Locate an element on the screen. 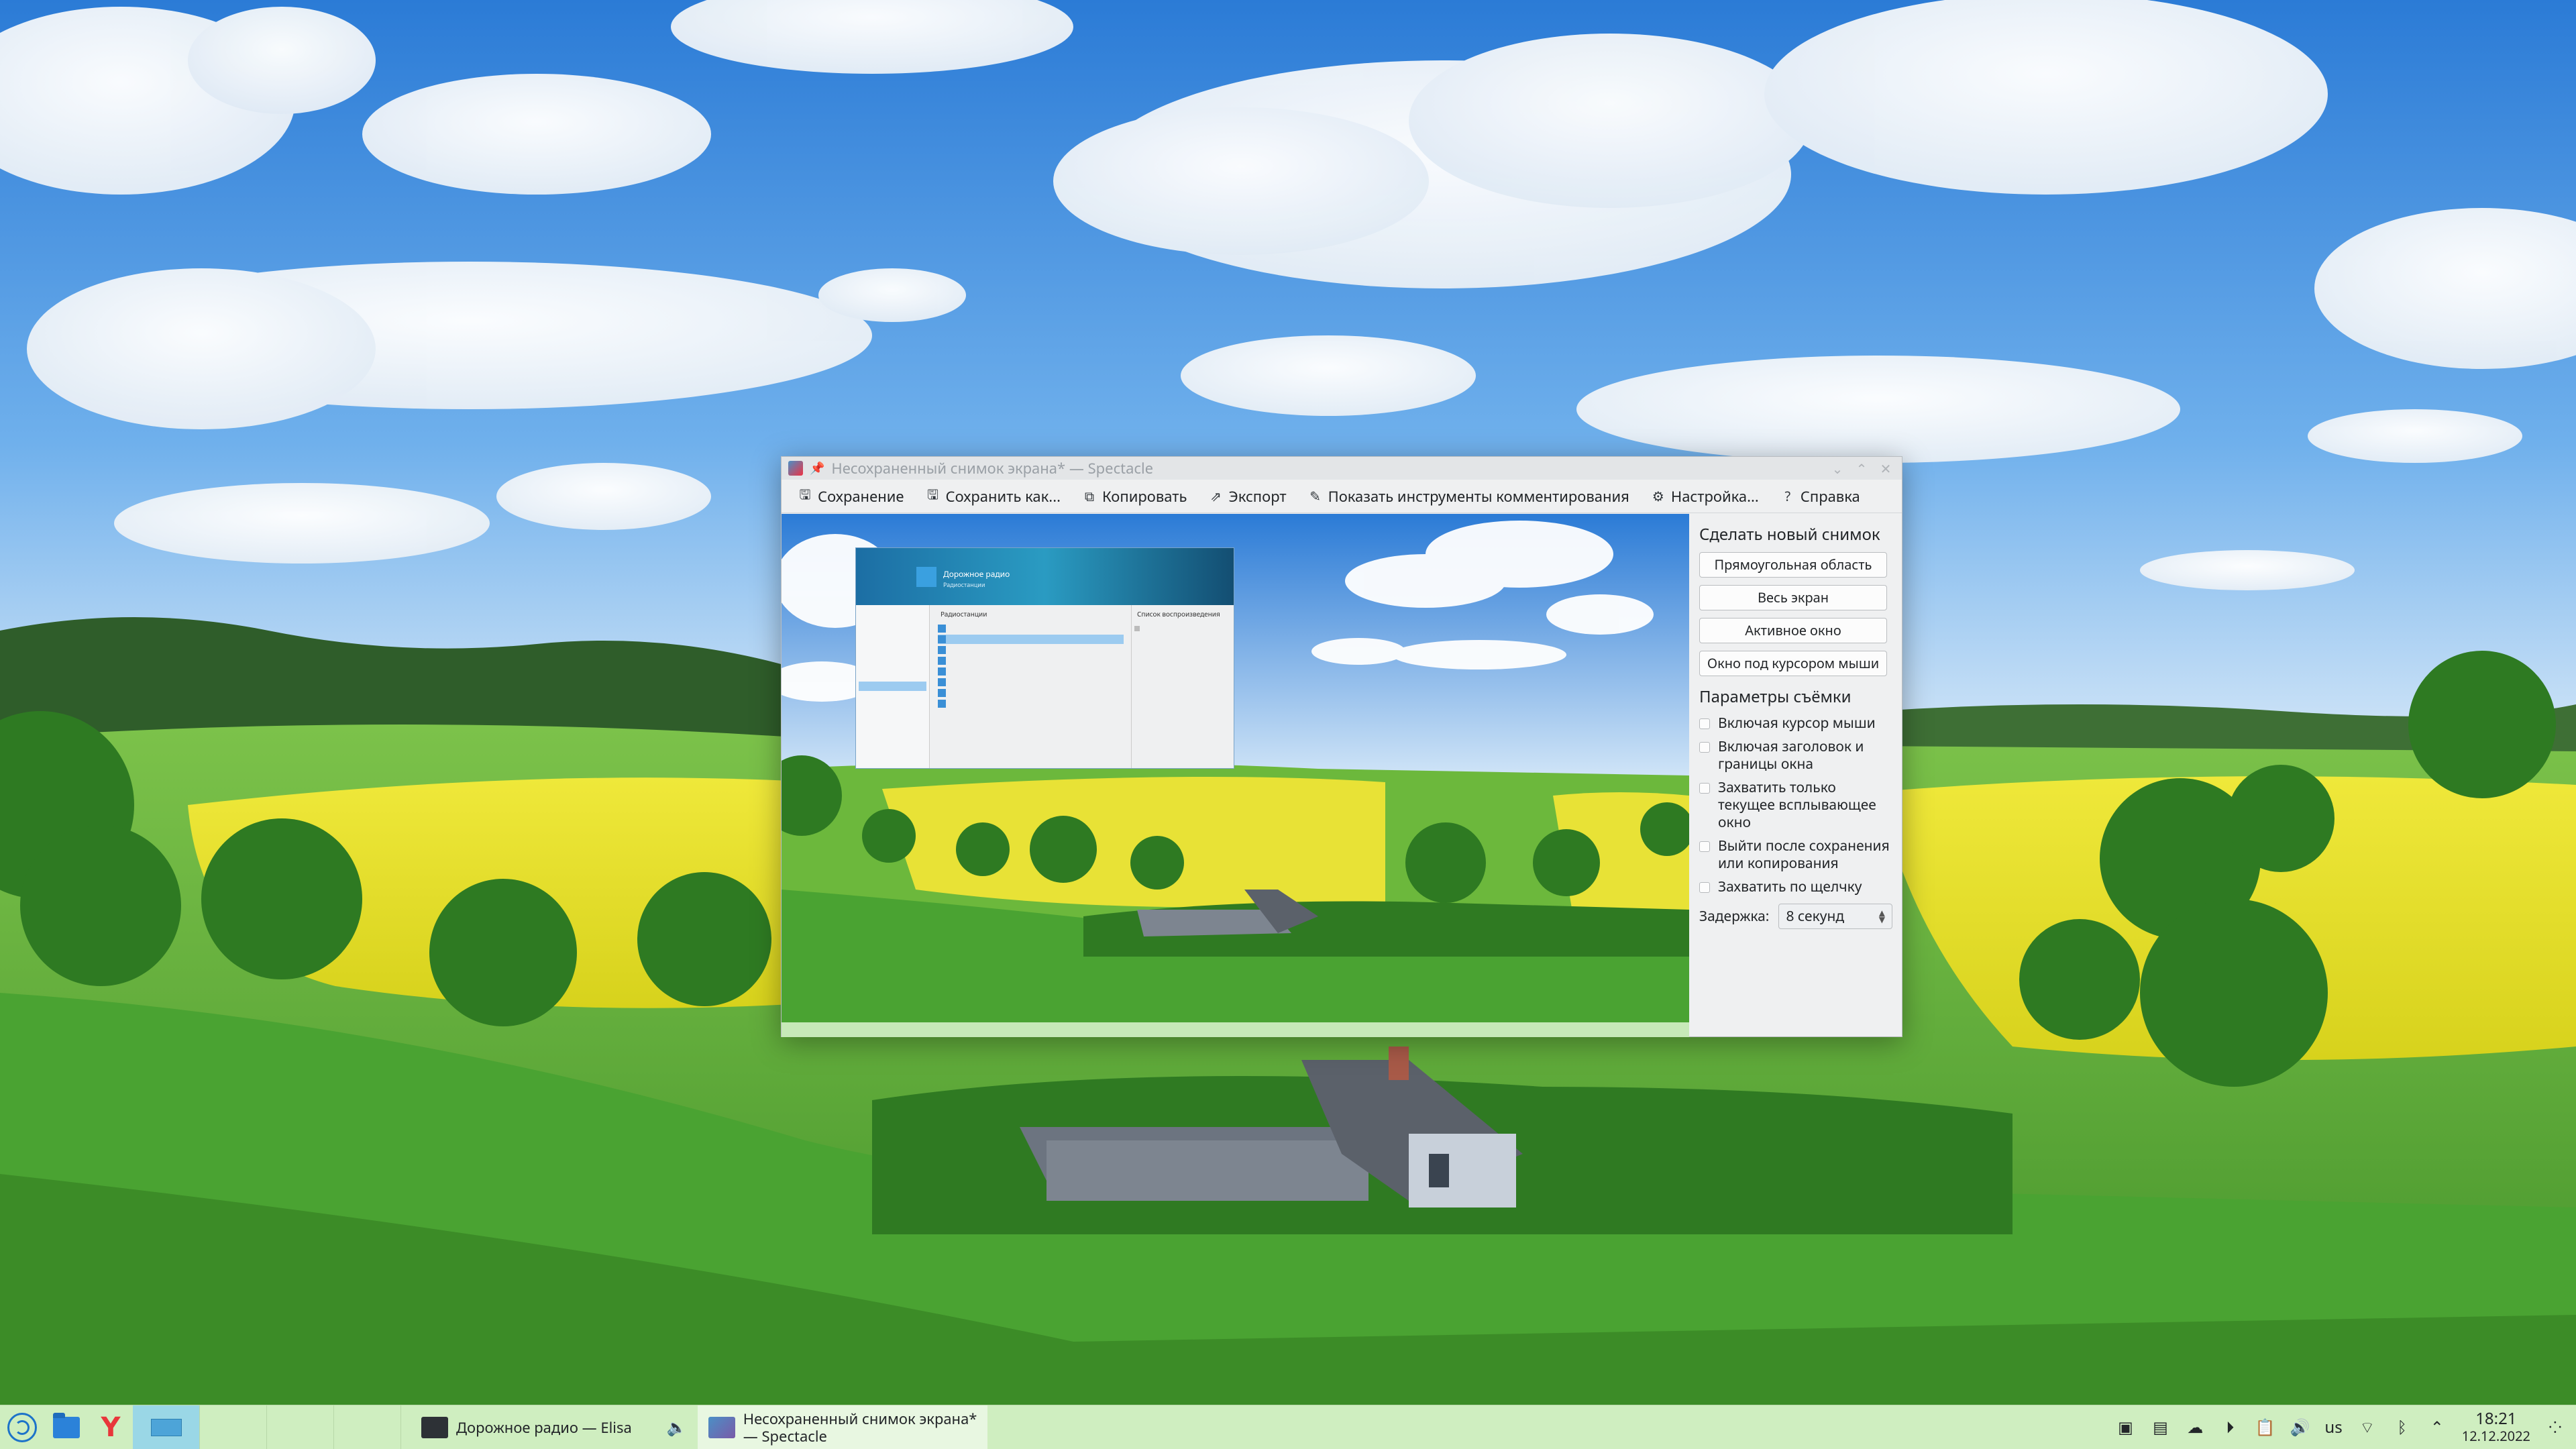 The height and width of the screenshot is (1449, 2576). spectacle-icon is located at coordinates (721, 1427).